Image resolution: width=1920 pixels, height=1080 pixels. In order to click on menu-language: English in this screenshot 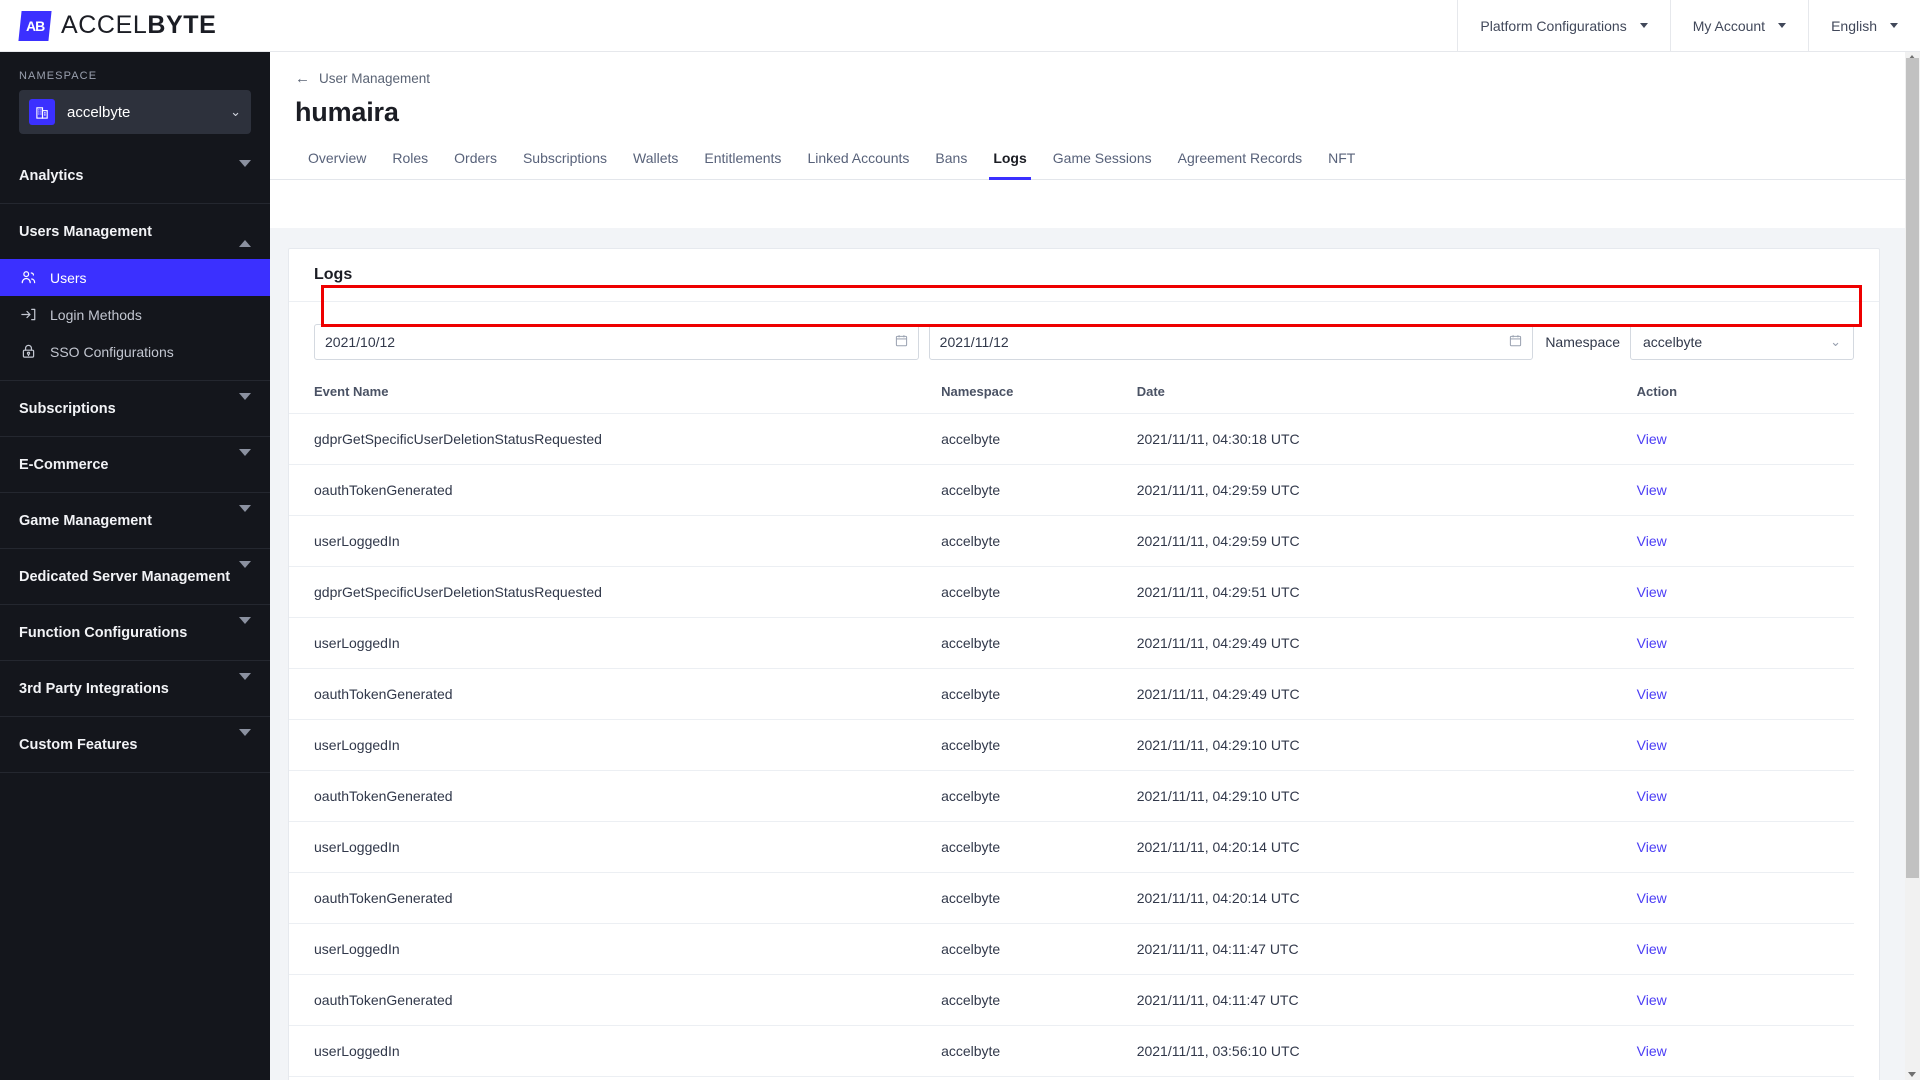, I will do `click(1864, 26)`.